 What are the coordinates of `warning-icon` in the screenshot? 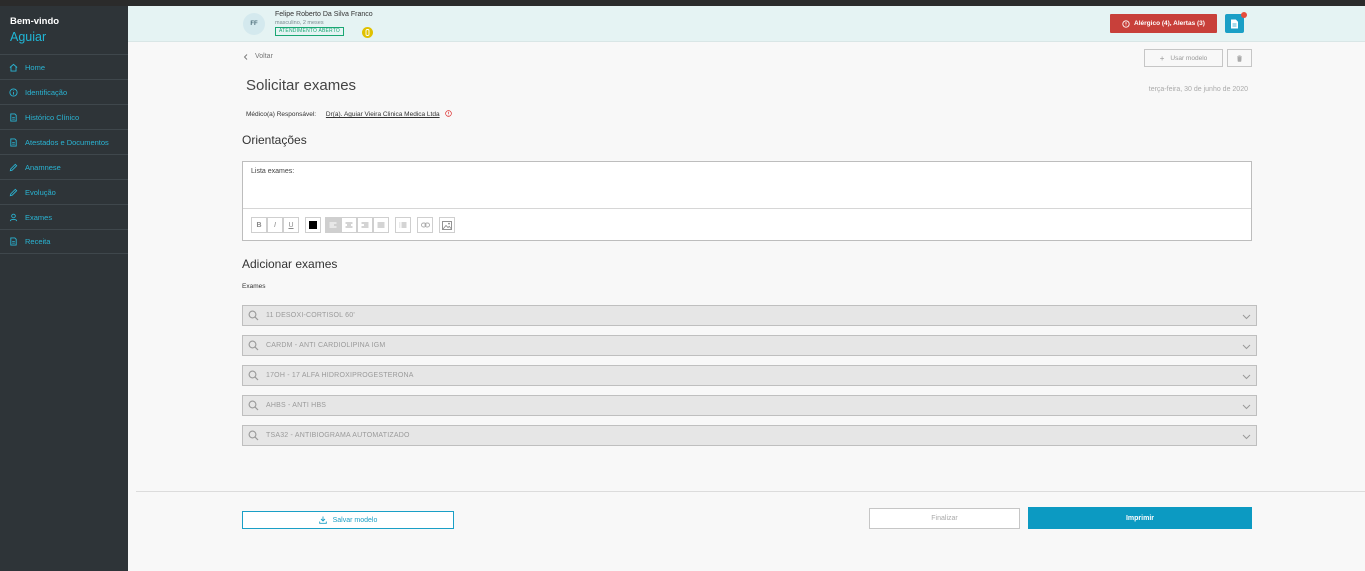 It's located at (367, 32).